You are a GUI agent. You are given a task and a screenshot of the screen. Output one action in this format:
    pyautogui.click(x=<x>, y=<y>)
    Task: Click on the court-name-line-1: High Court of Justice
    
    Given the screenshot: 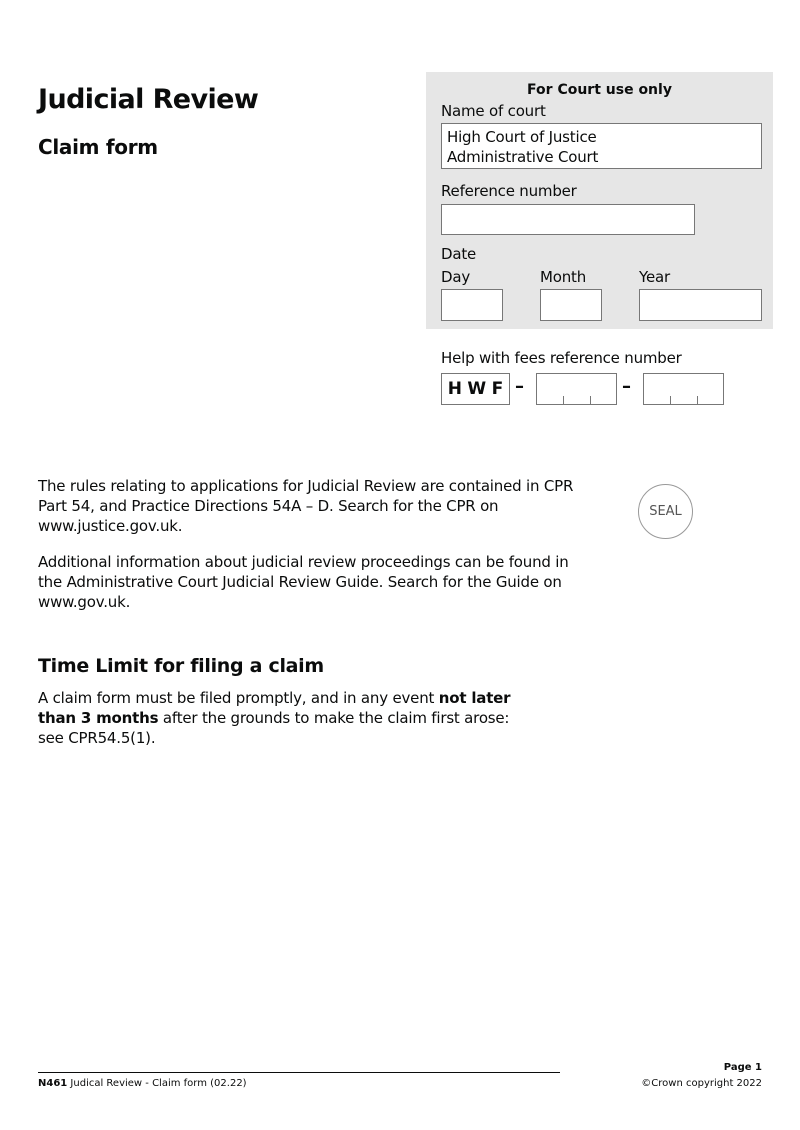 What is the action you would take?
    pyautogui.click(x=522, y=137)
    